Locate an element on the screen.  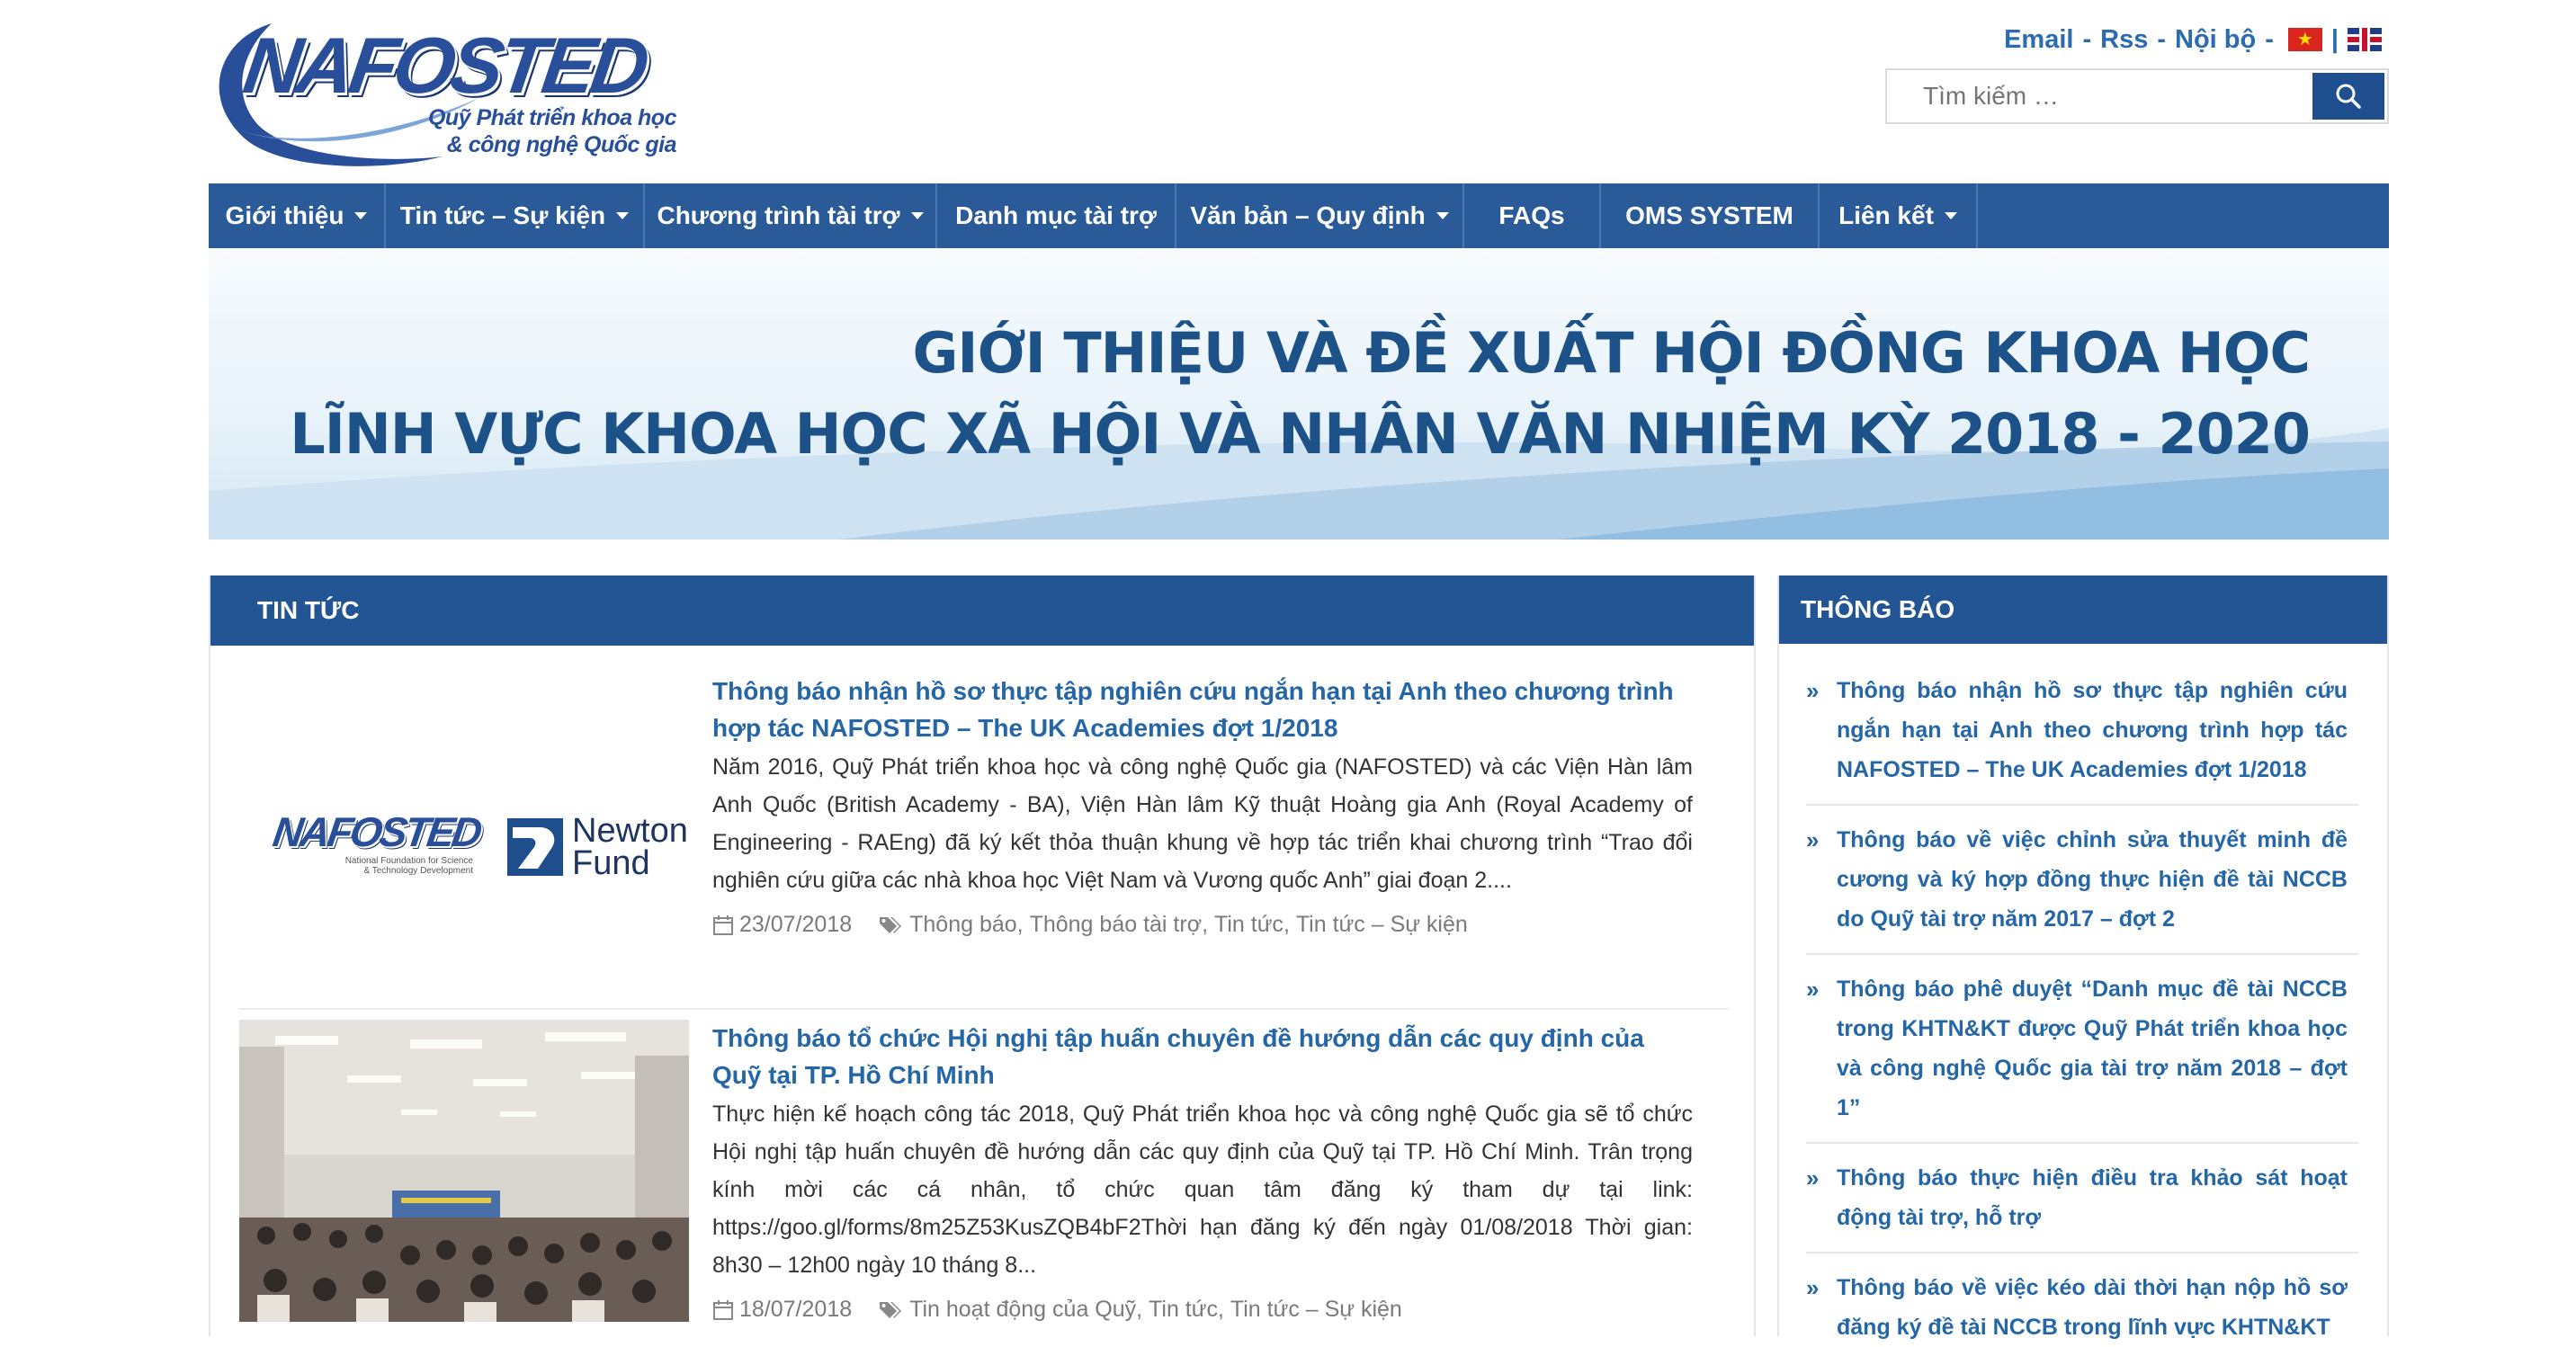
conference-photo-graphic is located at coordinates (464, 1171).